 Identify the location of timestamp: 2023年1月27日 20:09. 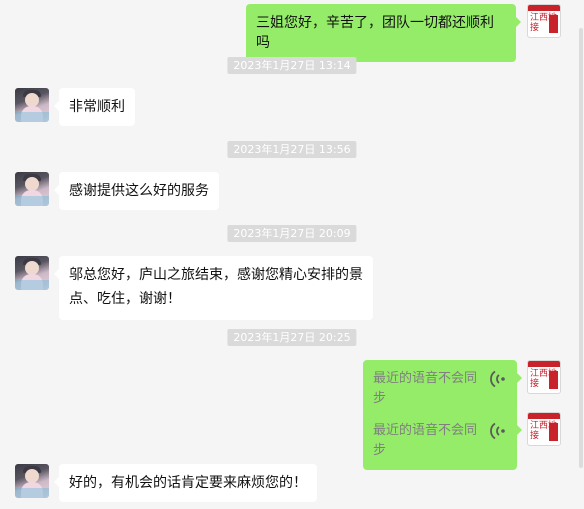
(292, 233).